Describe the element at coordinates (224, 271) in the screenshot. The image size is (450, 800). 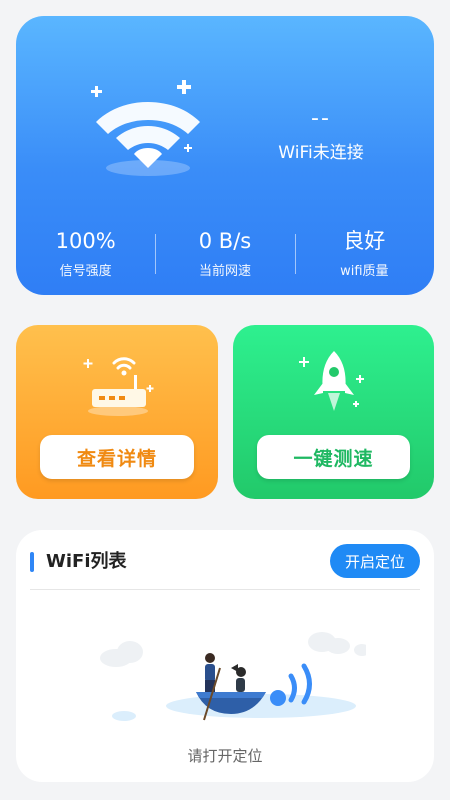
I see `stat-label: 当前网速` at that location.